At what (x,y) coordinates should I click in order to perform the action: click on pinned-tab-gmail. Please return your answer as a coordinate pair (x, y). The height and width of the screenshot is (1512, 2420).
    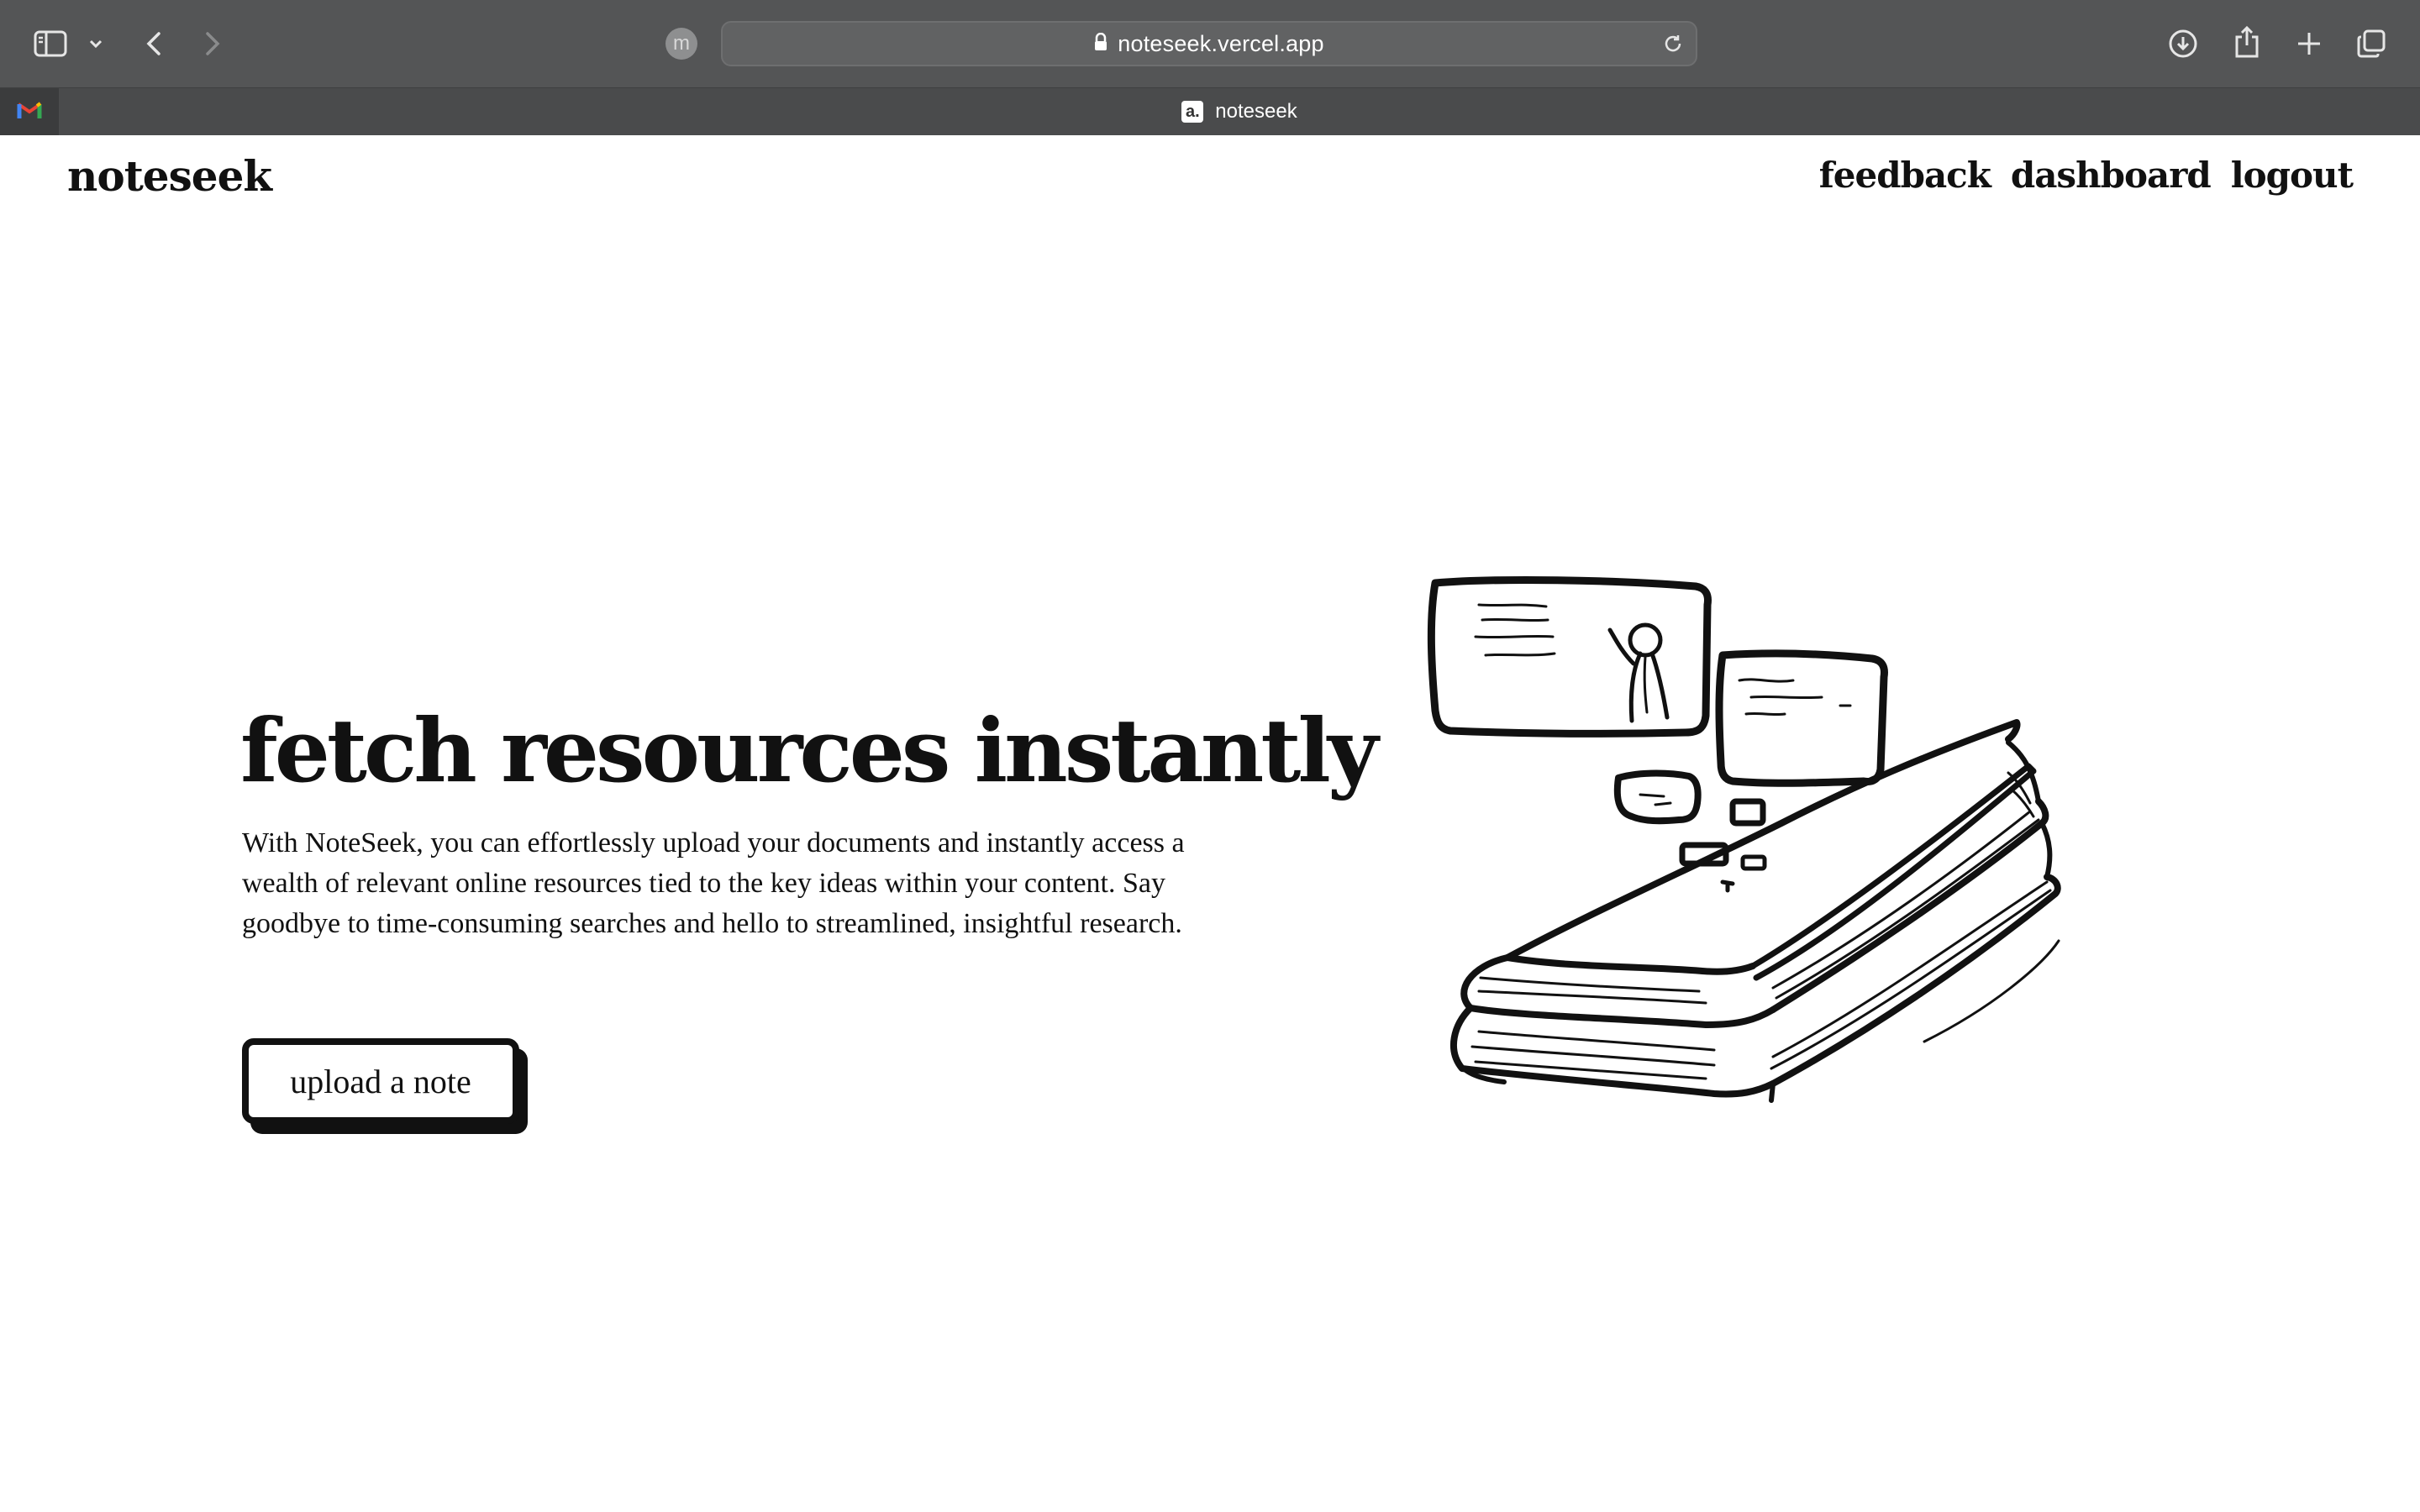
    Looking at the image, I should click on (29, 111).